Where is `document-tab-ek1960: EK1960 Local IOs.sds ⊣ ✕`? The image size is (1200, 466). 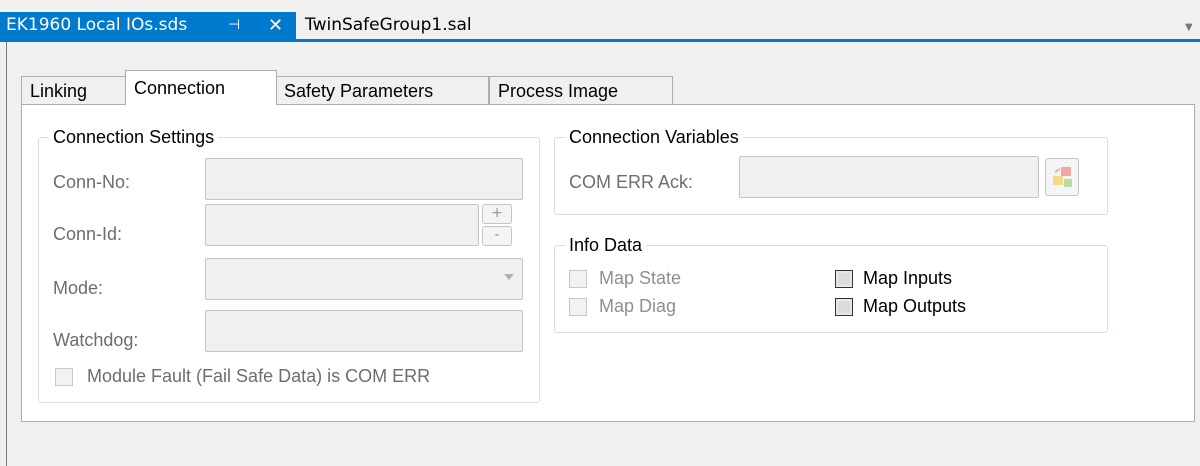
document-tab-ek1960: EK1960 Local IOs.sds ⊣ ✕ is located at coordinates (148, 25).